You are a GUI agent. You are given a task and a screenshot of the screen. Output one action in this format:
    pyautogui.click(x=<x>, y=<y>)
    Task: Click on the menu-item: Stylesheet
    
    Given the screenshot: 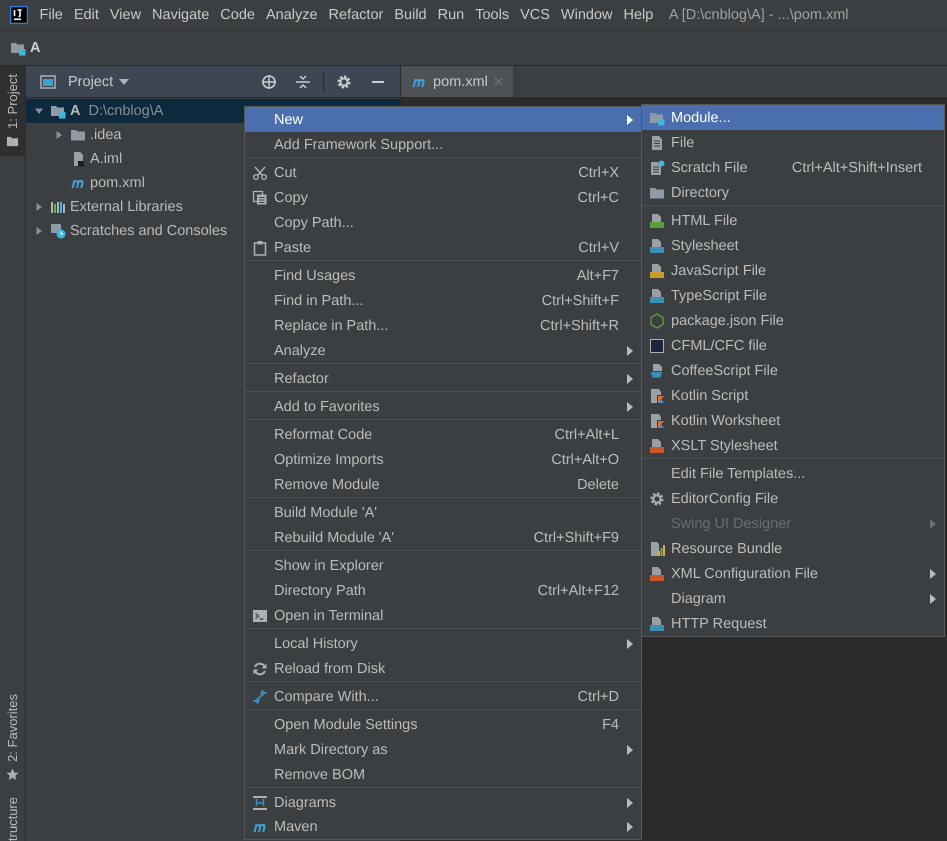 What is the action you would take?
    pyautogui.click(x=793, y=245)
    